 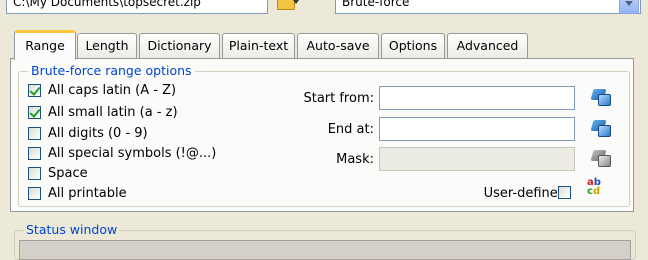 I want to click on status-log-area, so click(x=325, y=250).